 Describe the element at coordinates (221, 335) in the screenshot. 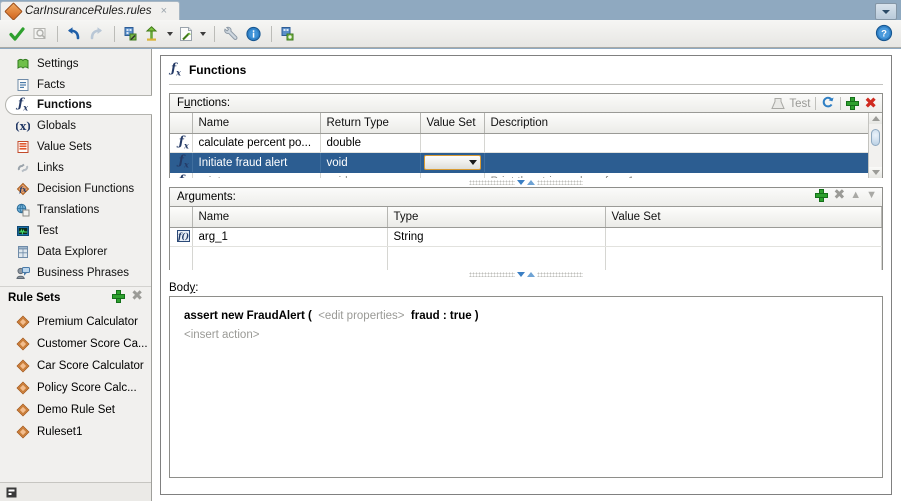

I see `body-placeholder: <insert action>` at that location.